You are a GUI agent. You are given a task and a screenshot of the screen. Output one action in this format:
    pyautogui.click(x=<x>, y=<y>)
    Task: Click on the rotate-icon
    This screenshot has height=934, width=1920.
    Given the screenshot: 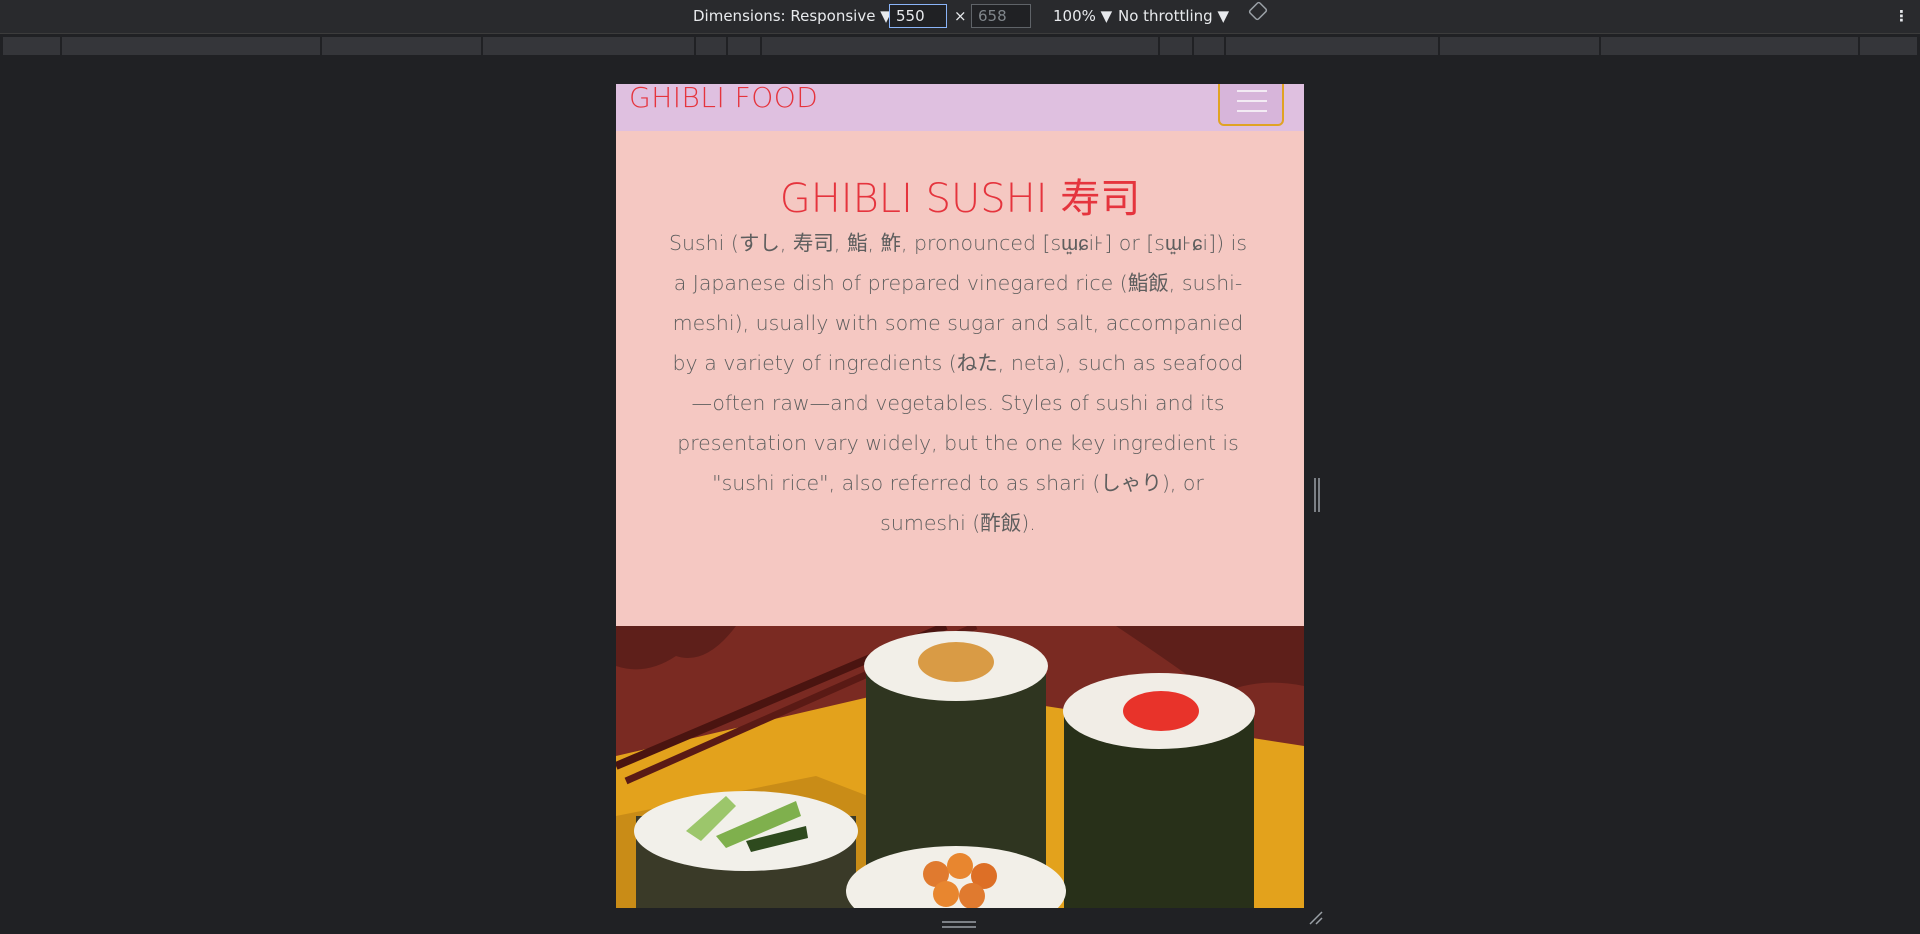 What is the action you would take?
    pyautogui.click(x=1258, y=16)
    